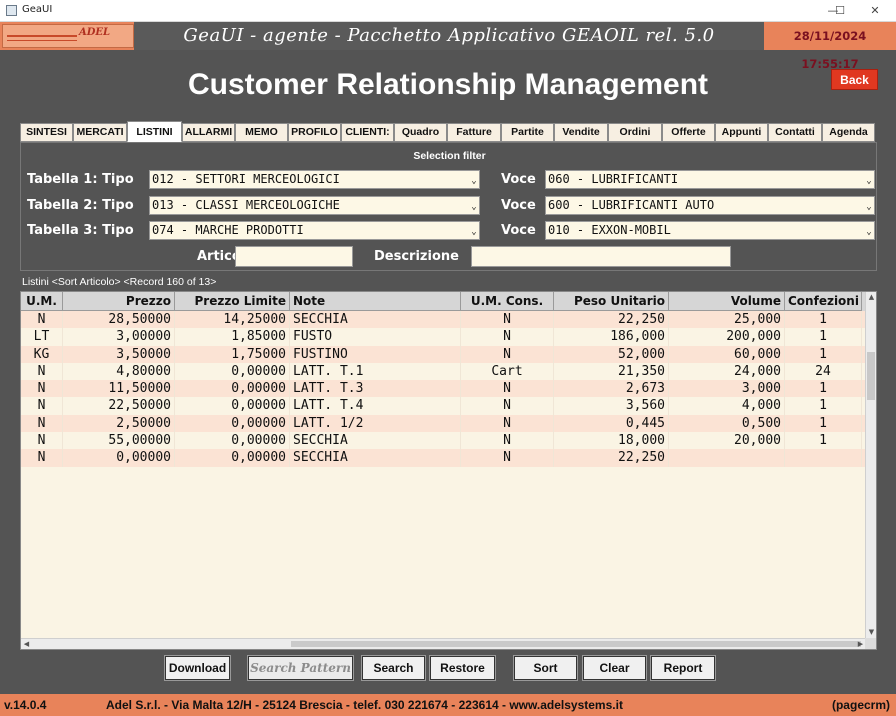  Describe the element at coordinates (875, 11) in the screenshot. I see `close-button: ✕` at that location.